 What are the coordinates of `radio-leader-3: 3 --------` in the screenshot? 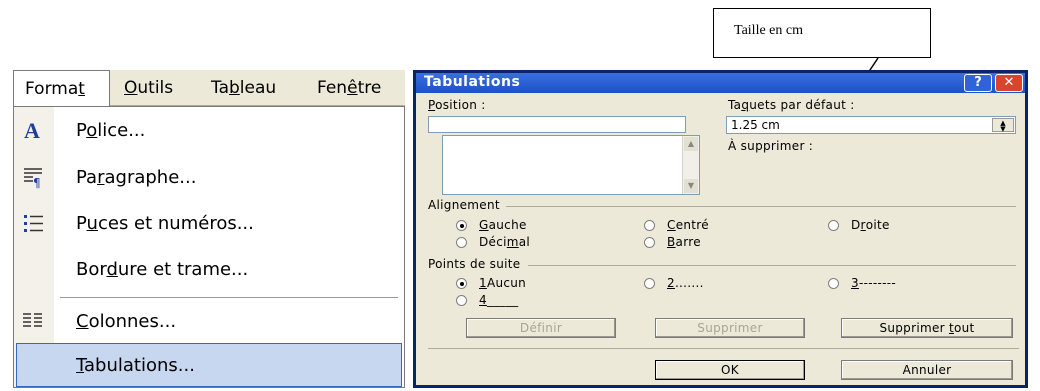 It's located at (862, 283).